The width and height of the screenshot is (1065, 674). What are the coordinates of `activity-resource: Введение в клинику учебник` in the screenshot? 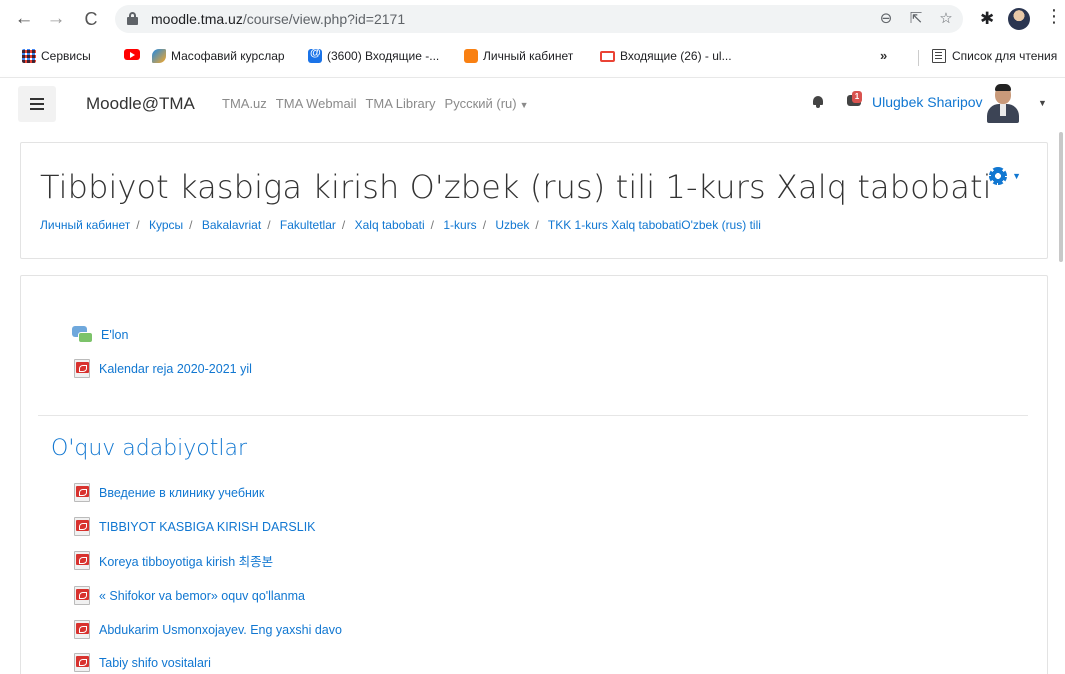 It's located at (169, 492).